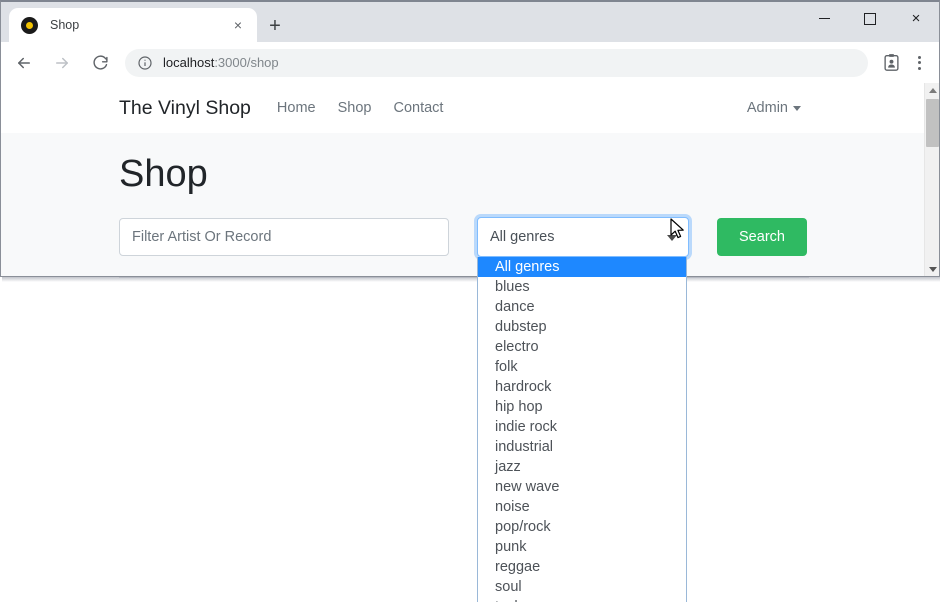 This screenshot has height=602, width=940. I want to click on back-arrow-icon, so click(24, 63).